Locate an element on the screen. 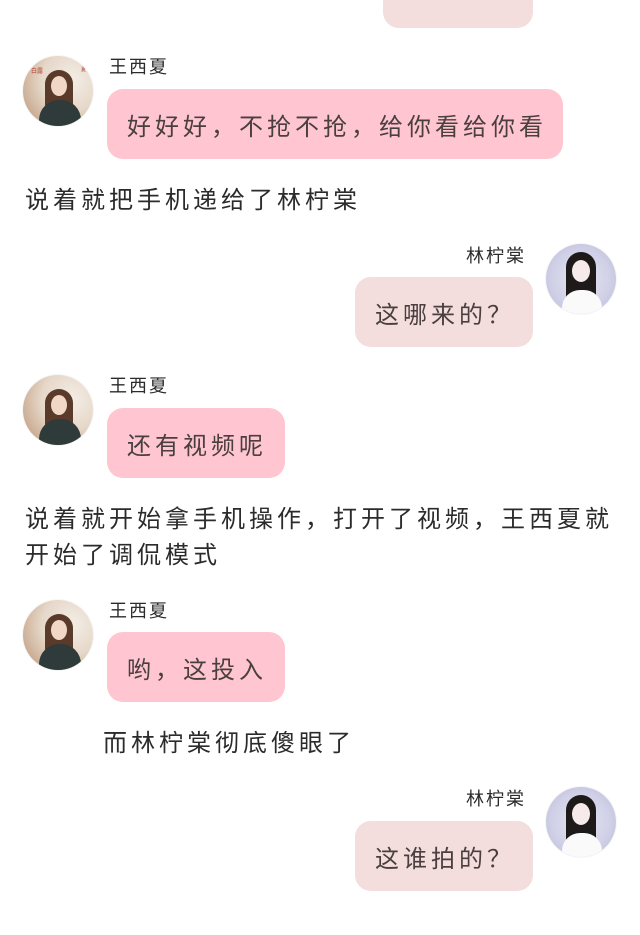  message-text: 好好好，不抢不抢，给你看给你看 is located at coordinates (337, 126).